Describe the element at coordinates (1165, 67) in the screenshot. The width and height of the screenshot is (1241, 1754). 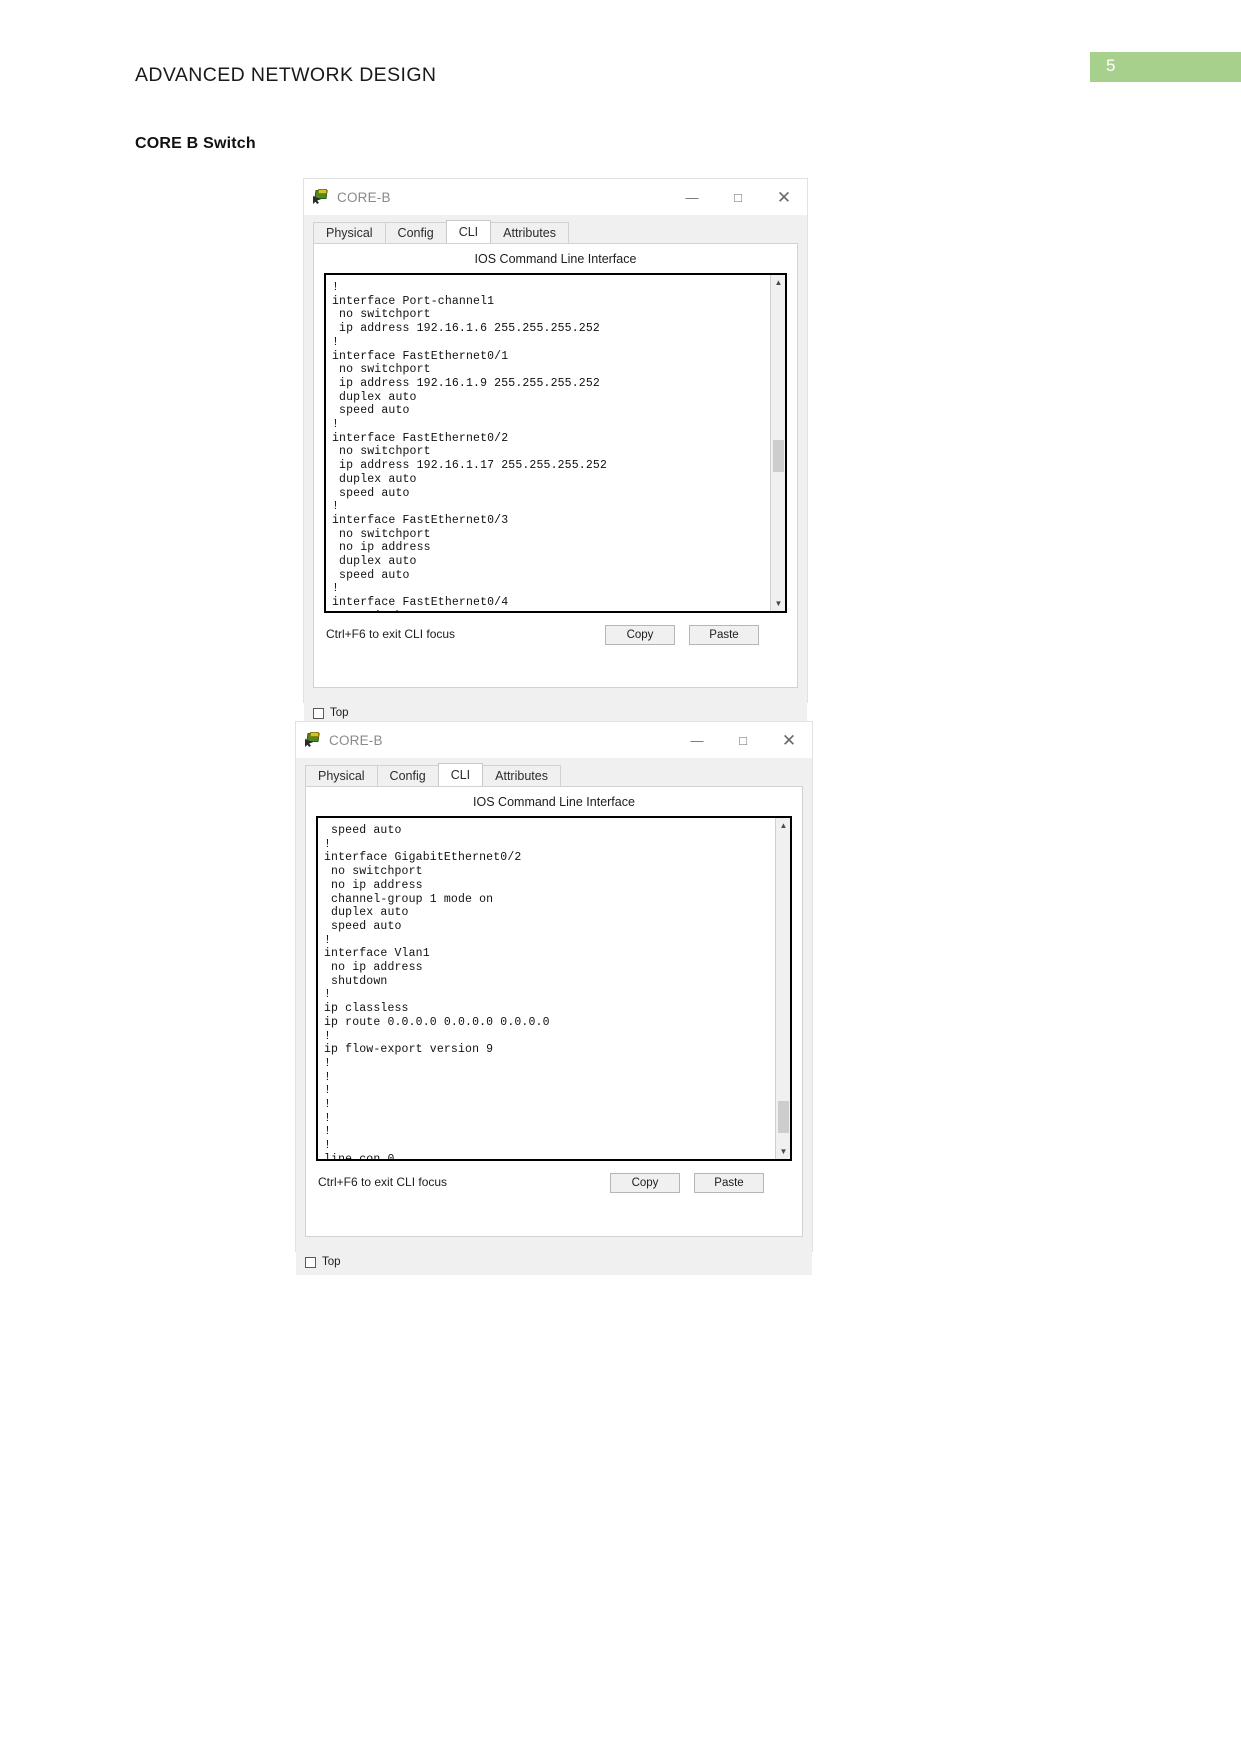
I see `page-number-badge: 5` at that location.